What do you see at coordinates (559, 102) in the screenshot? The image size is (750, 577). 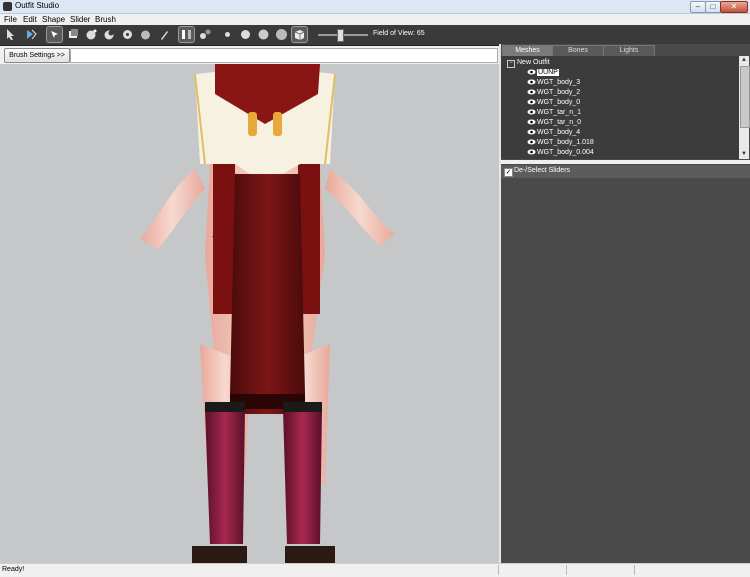 I see `tree-item-label: WGT_body_0` at bounding box center [559, 102].